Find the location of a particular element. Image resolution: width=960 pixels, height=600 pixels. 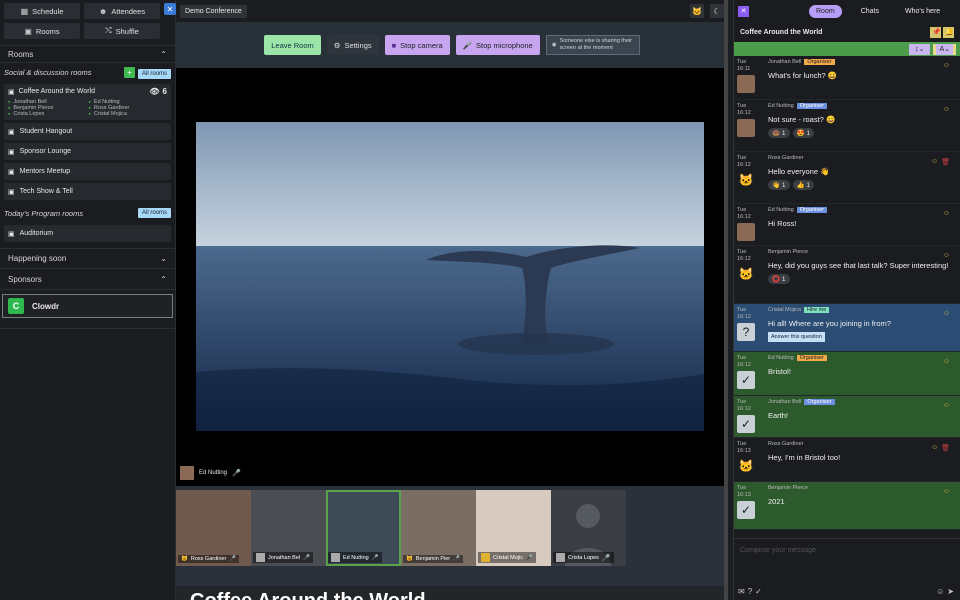

plus-icon: + is located at coordinates (129, 72).